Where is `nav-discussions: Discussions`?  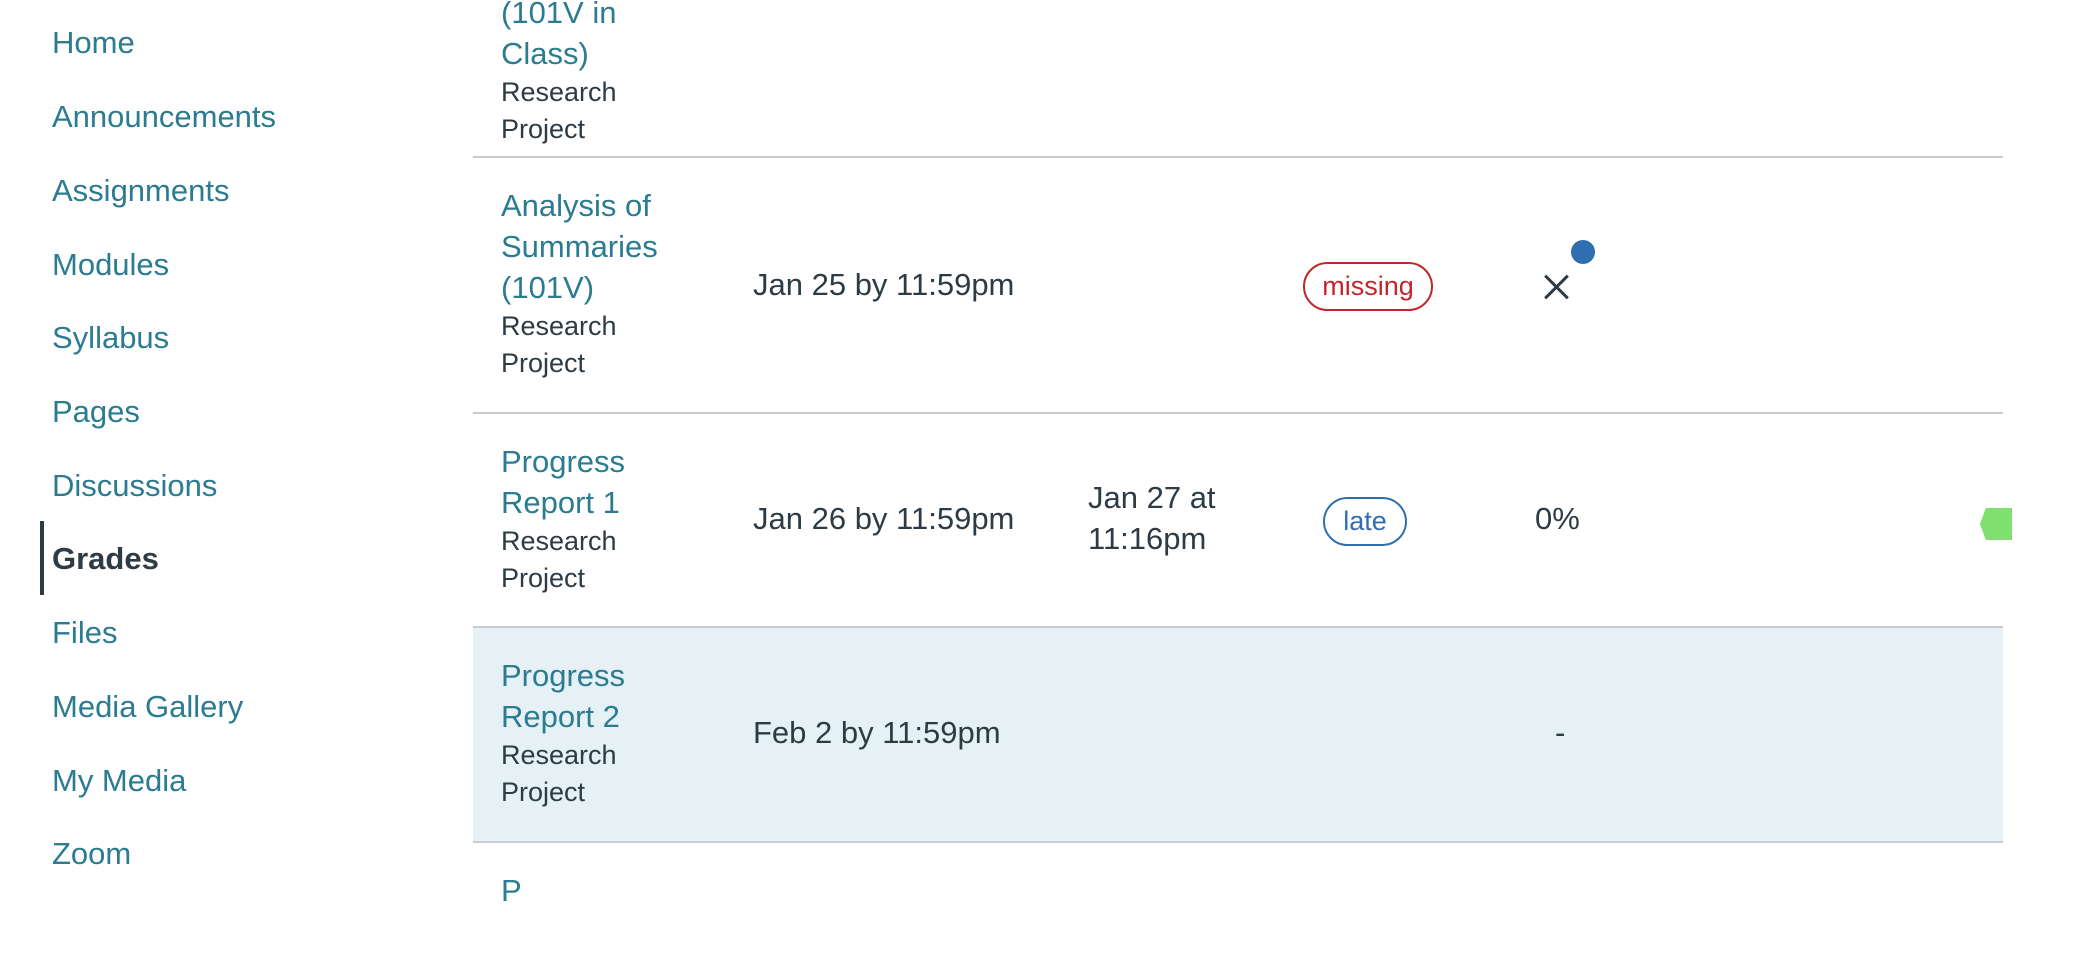
nav-discussions: Discussions is located at coordinates (134, 486).